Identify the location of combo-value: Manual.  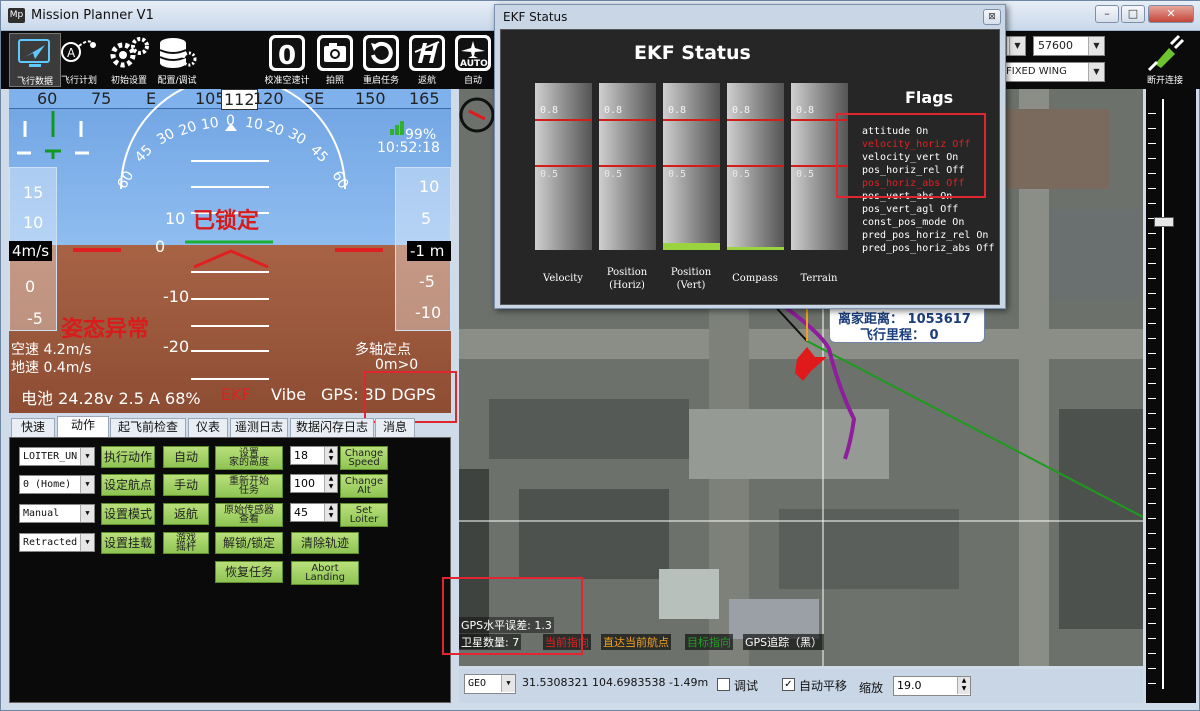
(41, 513).